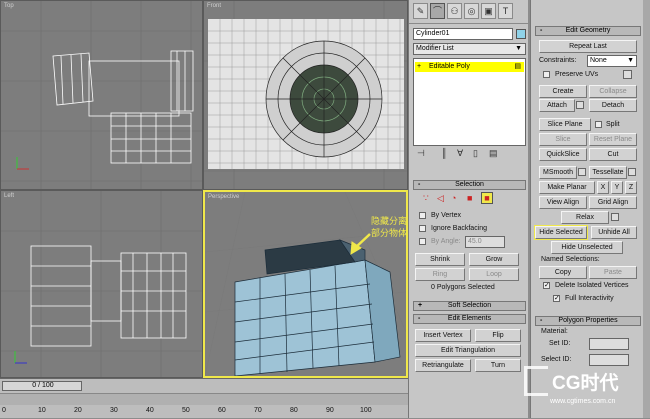  What do you see at coordinates (612, 61) in the screenshot?
I see `constraints-dropdown: None ▼` at bounding box center [612, 61].